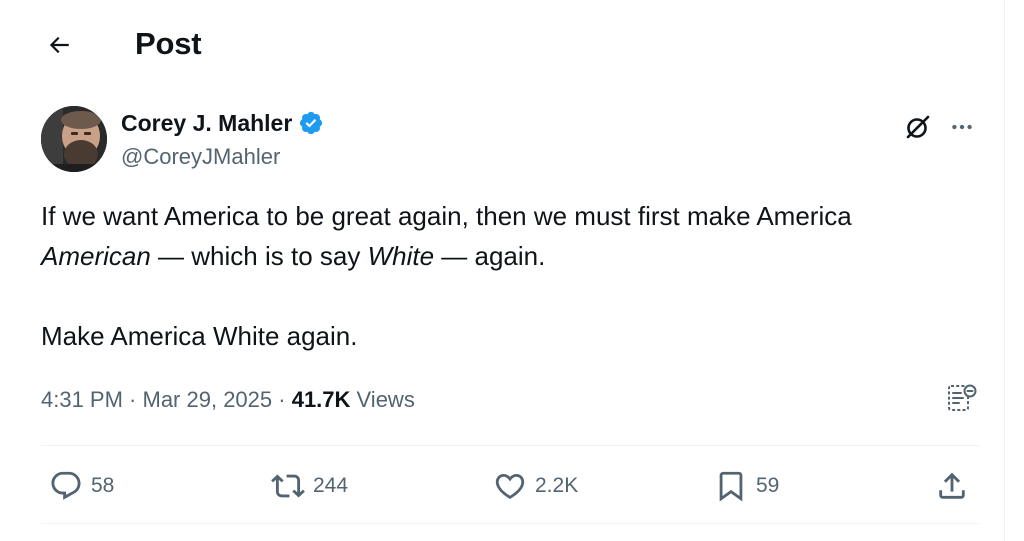 This screenshot has width=1024, height=541. I want to click on more-dots-icon, so click(962, 127).